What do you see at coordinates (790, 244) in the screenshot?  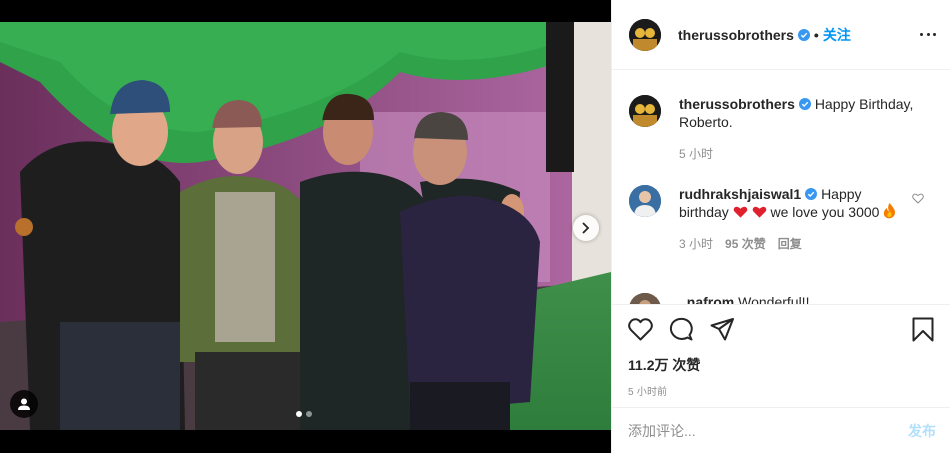 I see `reply-button: 回复` at bounding box center [790, 244].